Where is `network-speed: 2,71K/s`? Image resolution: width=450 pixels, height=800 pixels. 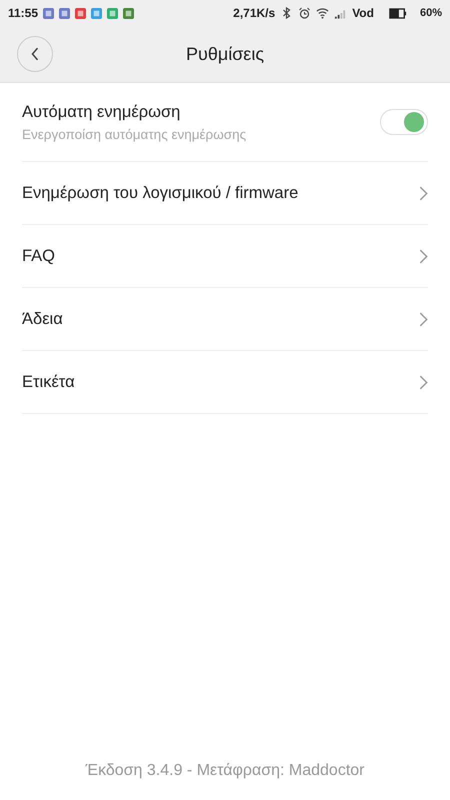 network-speed: 2,71K/s is located at coordinates (254, 13).